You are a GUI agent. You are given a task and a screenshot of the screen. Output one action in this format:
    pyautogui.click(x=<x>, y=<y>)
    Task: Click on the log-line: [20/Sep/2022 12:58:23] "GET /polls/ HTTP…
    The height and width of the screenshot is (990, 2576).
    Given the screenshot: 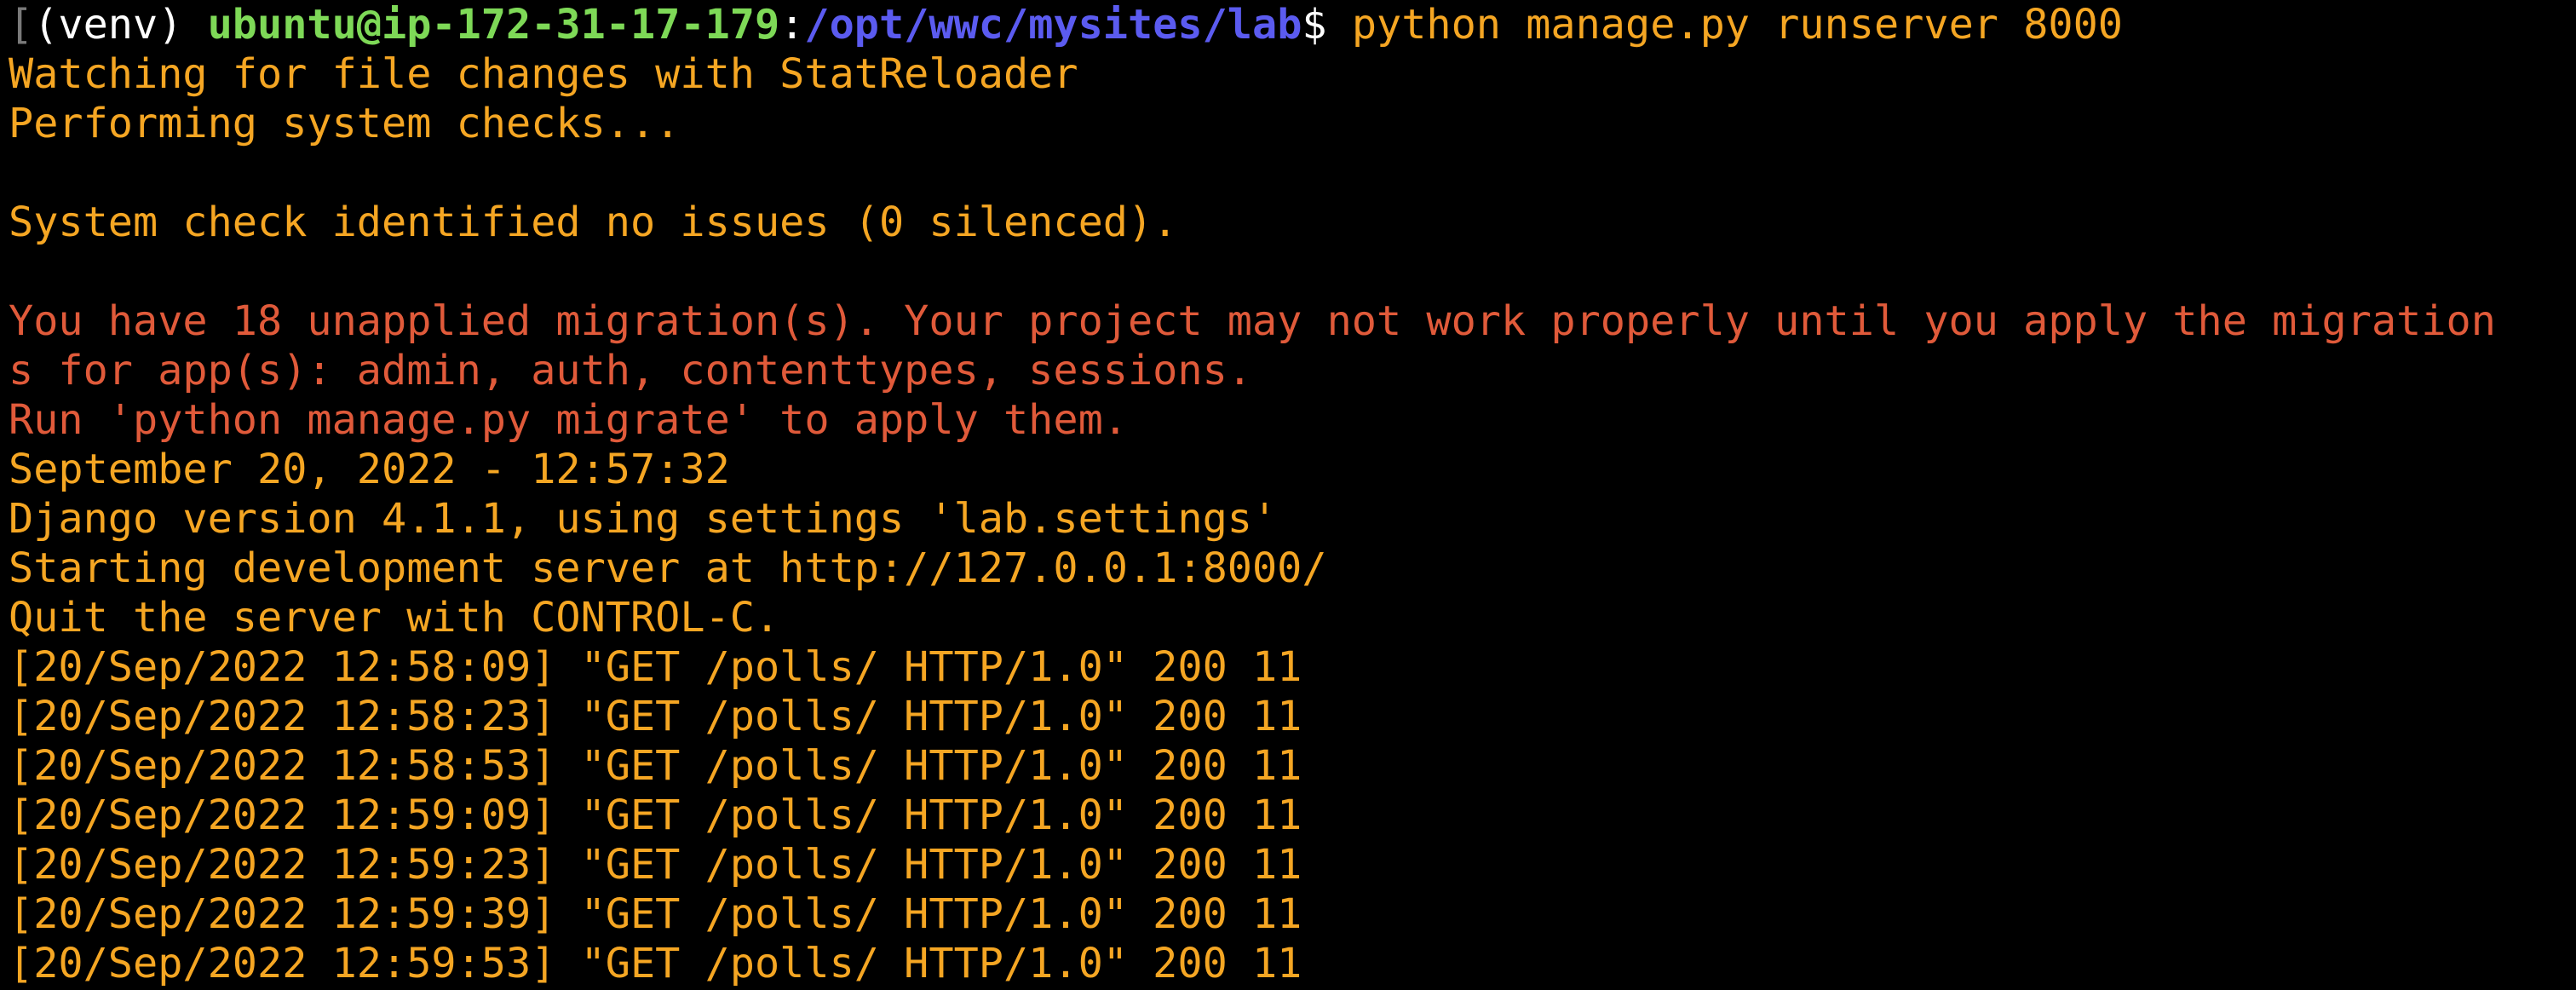 What is the action you would take?
    pyautogui.click(x=656, y=717)
    